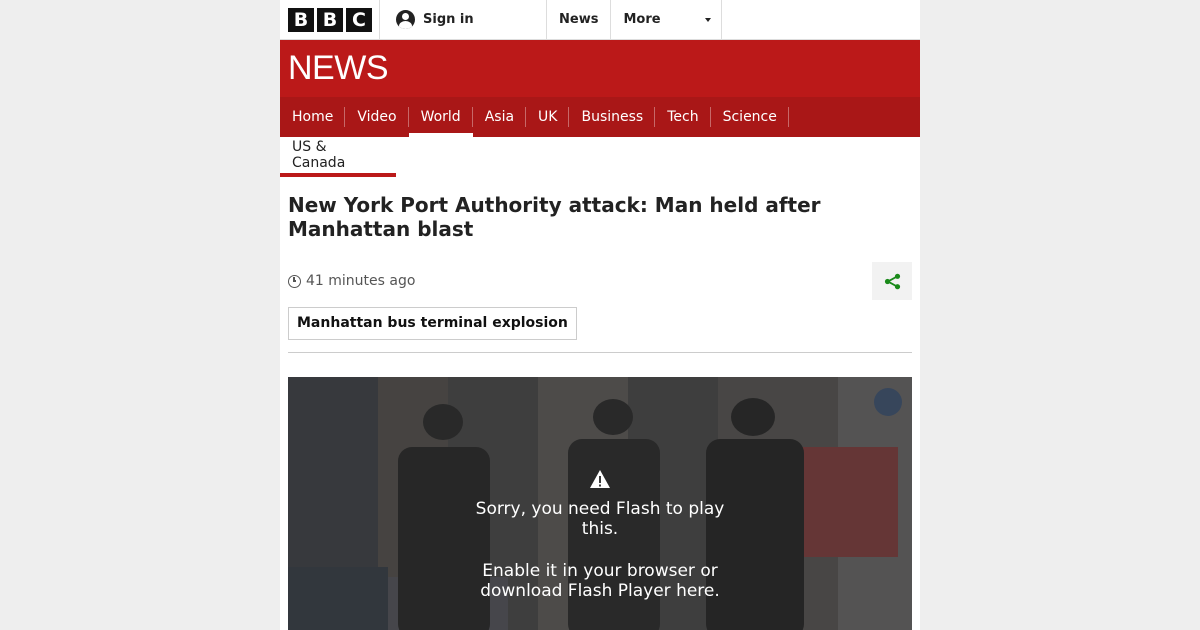 This screenshot has width=1200, height=630. I want to click on tab-tech: Tech, so click(683, 117).